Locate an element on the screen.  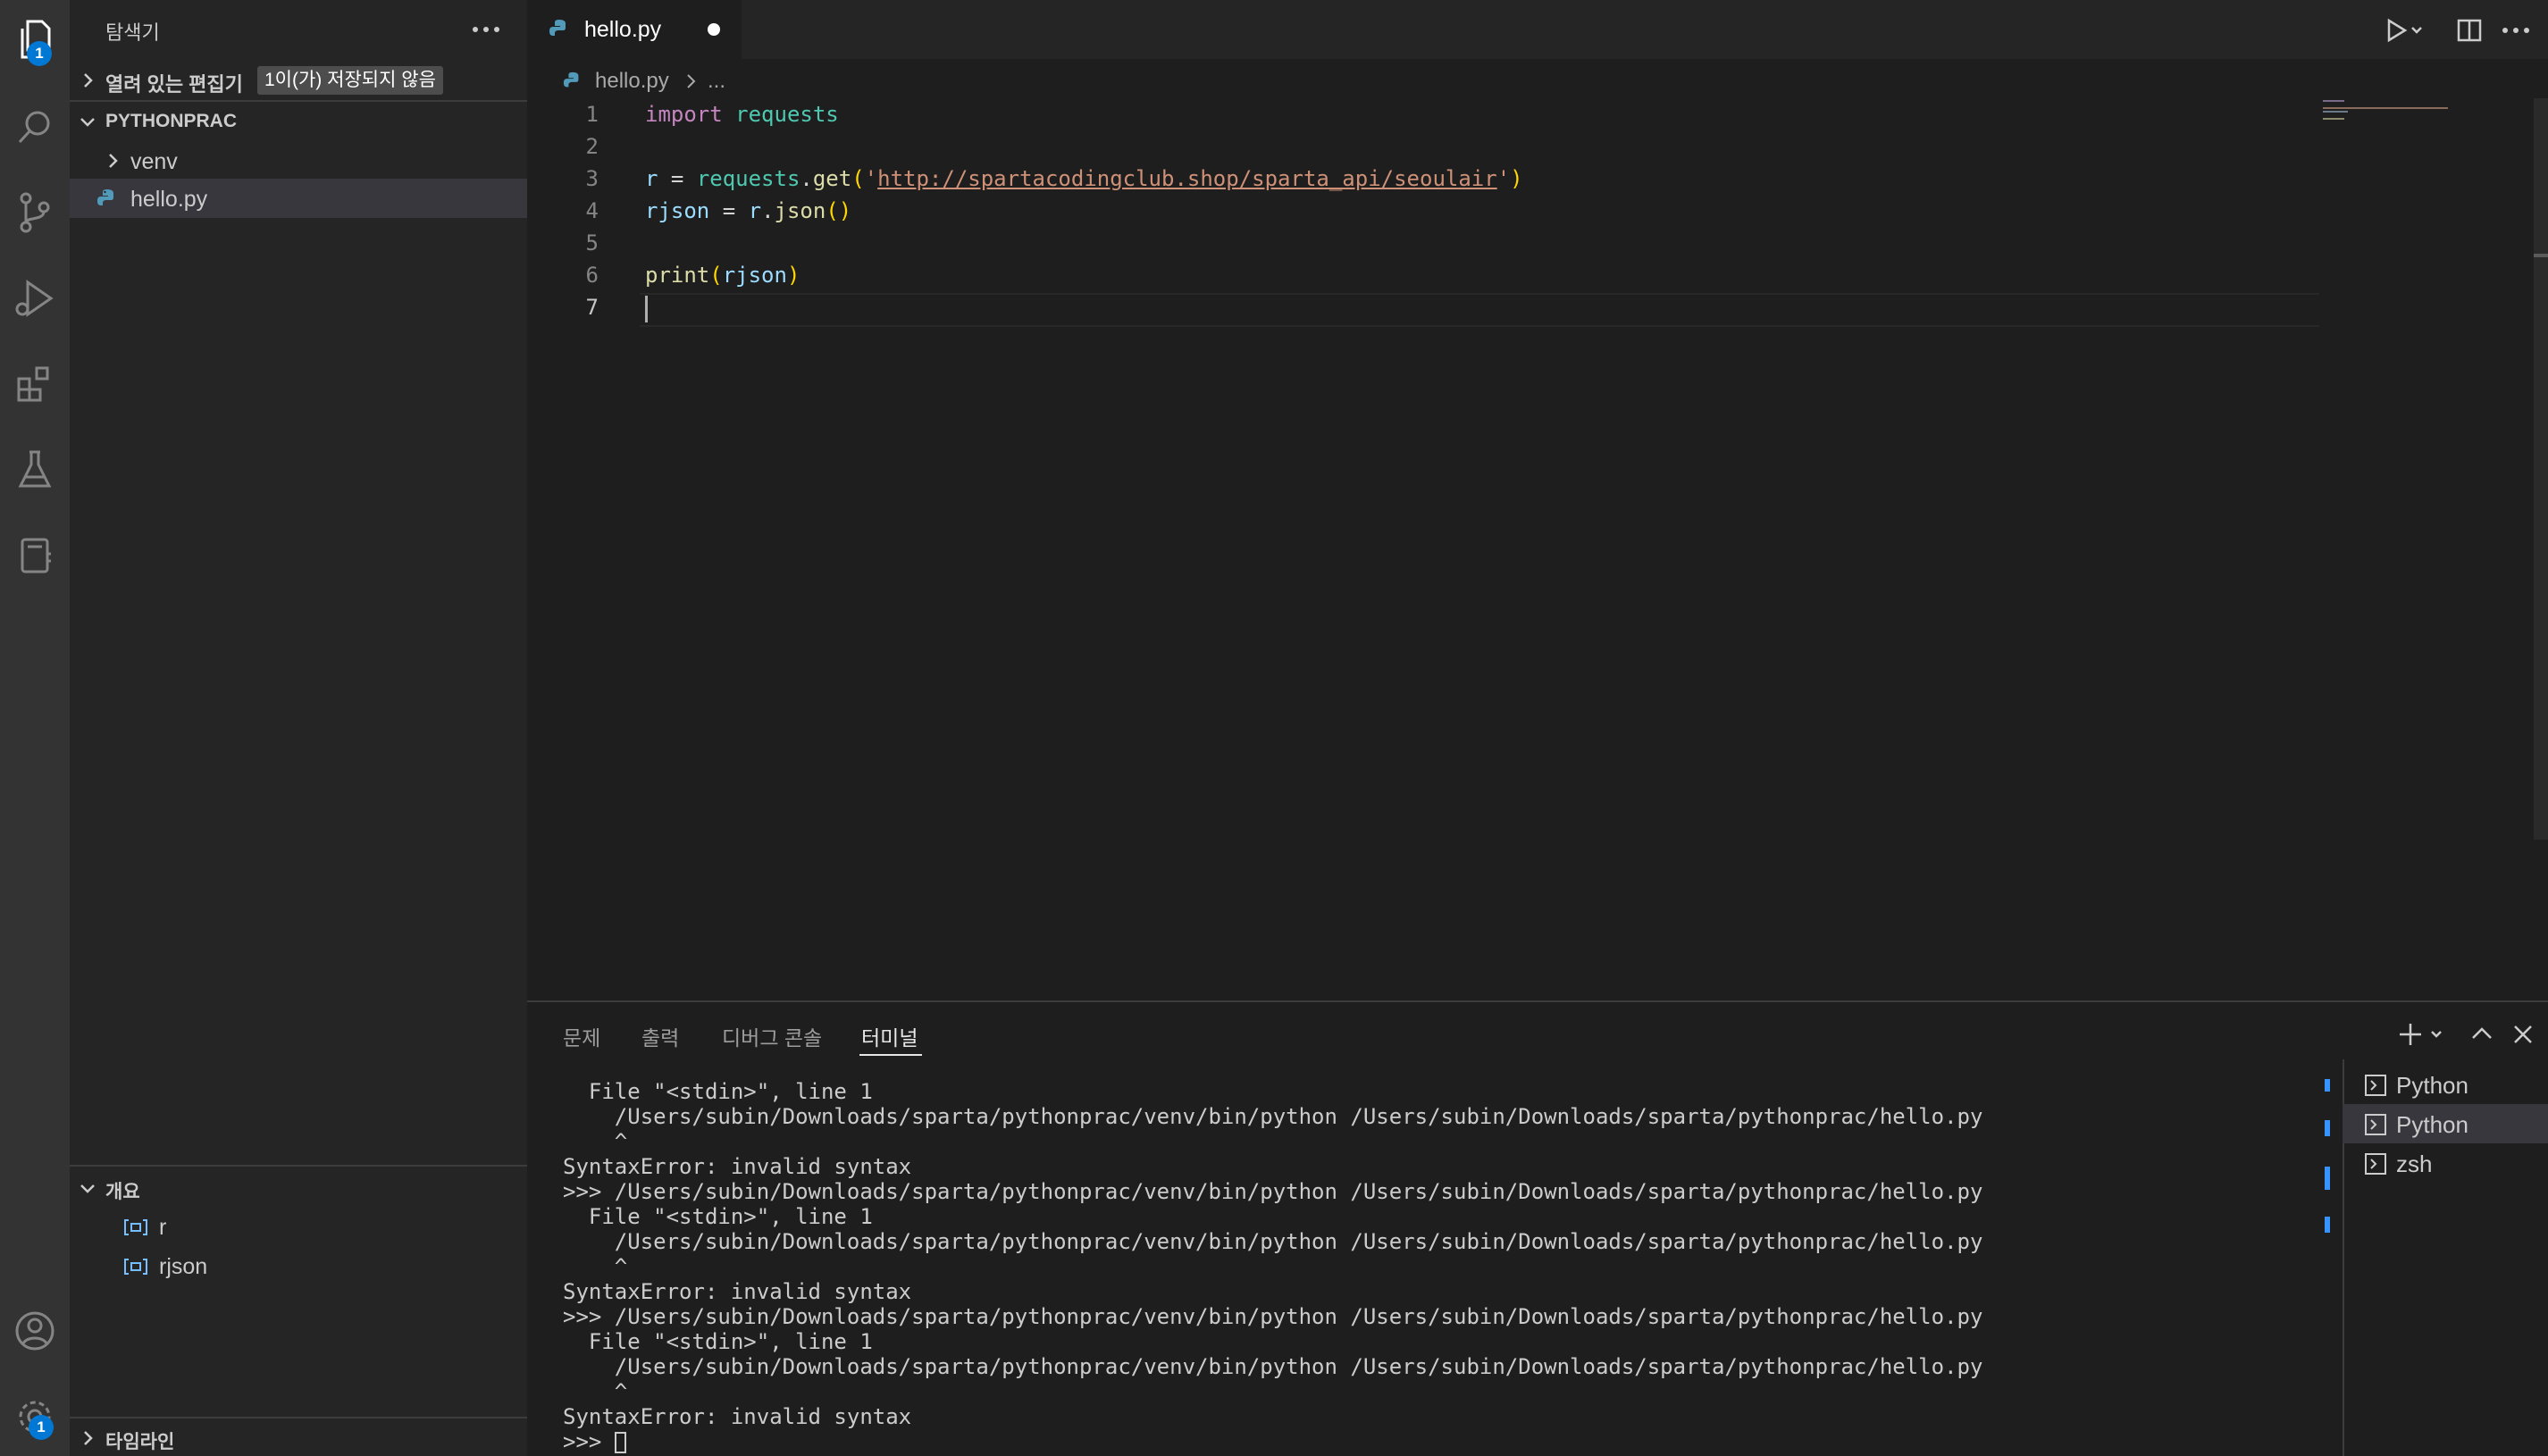
outline-section: 개요 is located at coordinates (298, 1188).